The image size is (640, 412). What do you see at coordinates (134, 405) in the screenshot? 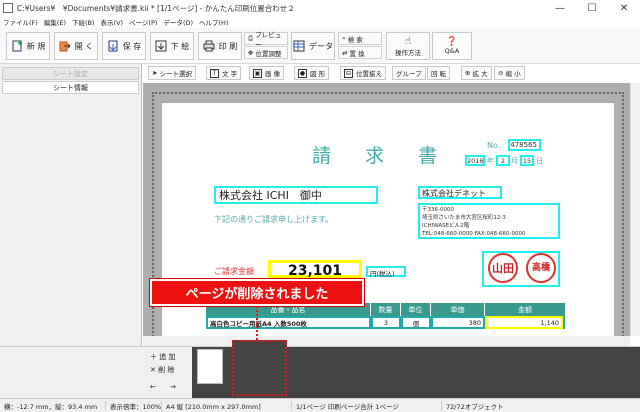
I see `status-zoom: 表示倍率：100%` at bounding box center [134, 405].